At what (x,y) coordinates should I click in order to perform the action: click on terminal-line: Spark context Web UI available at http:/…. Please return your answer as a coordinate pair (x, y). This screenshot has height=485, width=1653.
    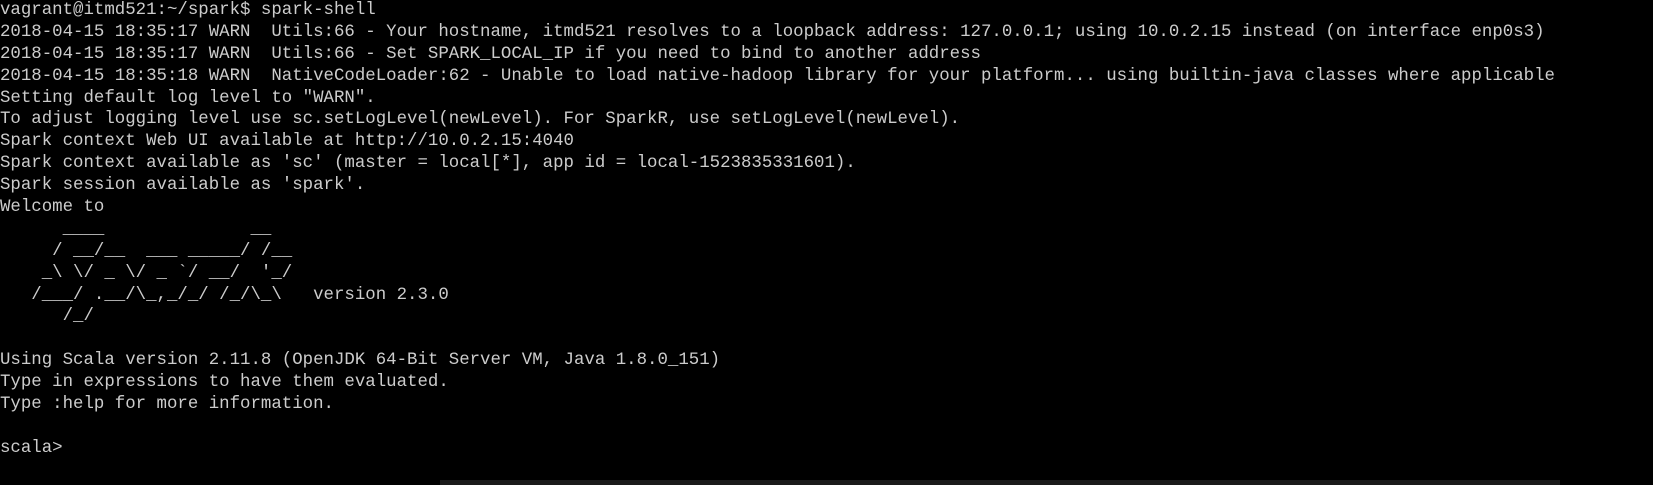
    Looking at the image, I should click on (287, 142).